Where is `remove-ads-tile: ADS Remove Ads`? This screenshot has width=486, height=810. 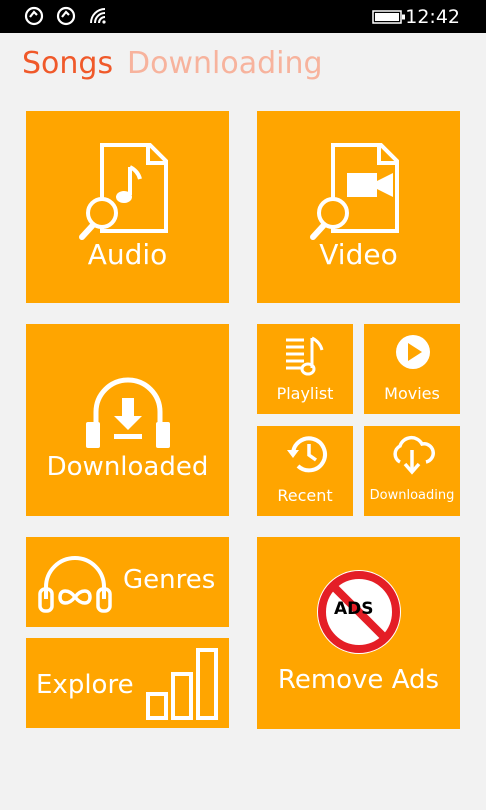 remove-ads-tile: ADS Remove Ads is located at coordinates (358, 633).